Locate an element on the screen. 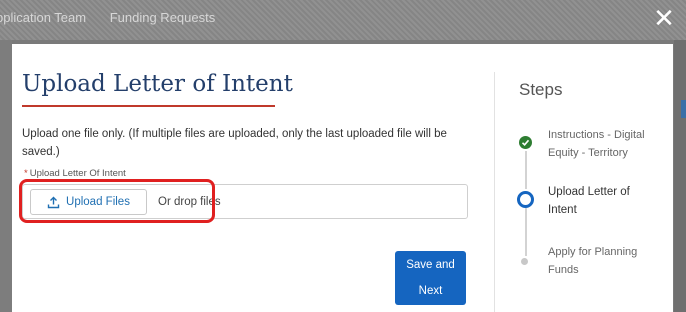 The height and width of the screenshot is (312, 686). drop-files-text: Or drop files is located at coordinates (189, 202).